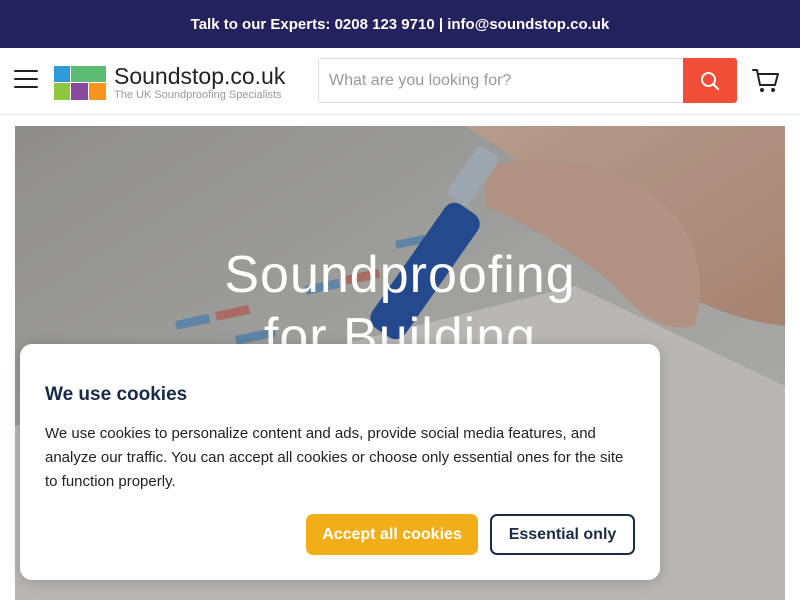  What do you see at coordinates (562, 534) in the screenshot?
I see `essential-only-button: Essential only` at bounding box center [562, 534].